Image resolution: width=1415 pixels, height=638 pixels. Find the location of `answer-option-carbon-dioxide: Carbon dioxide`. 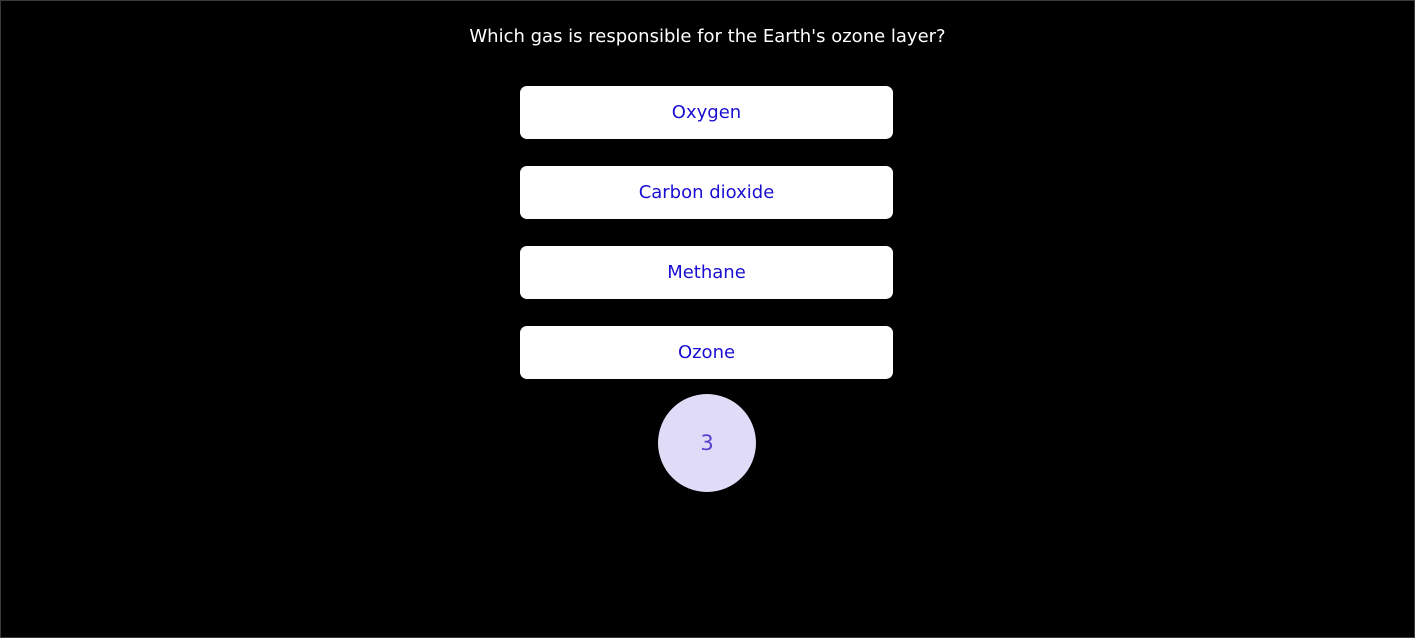

answer-option-carbon-dioxide: Carbon dioxide is located at coordinates (706, 192).